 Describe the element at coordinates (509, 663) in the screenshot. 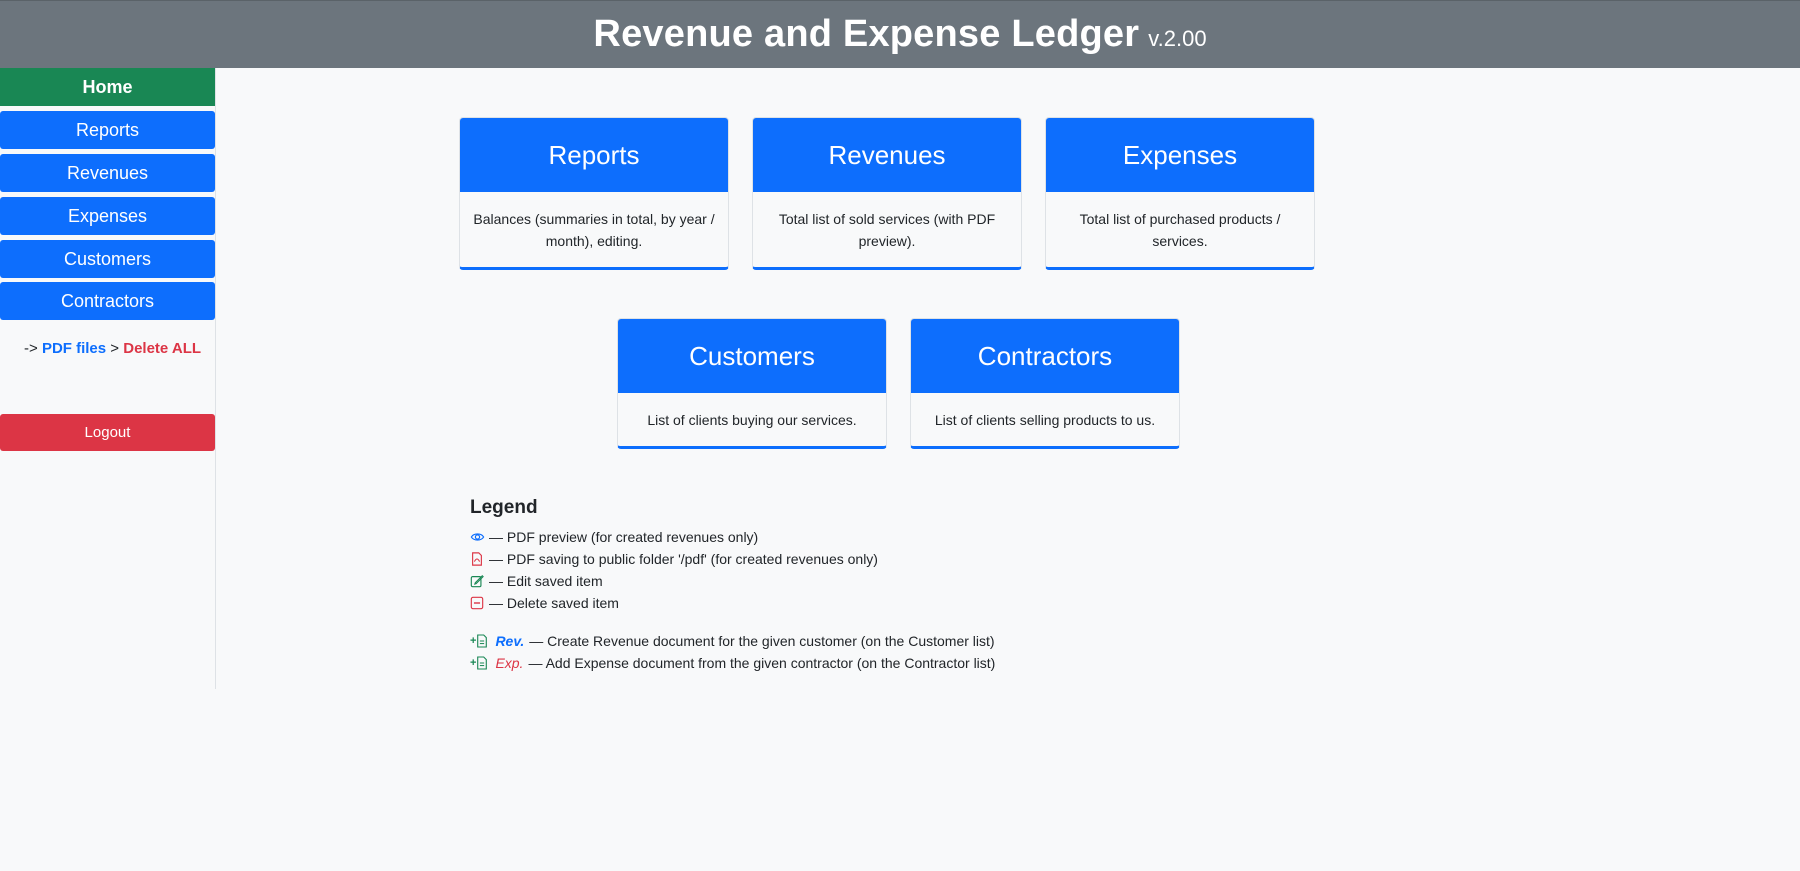

I see `expense-tag: Exp.` at that location.